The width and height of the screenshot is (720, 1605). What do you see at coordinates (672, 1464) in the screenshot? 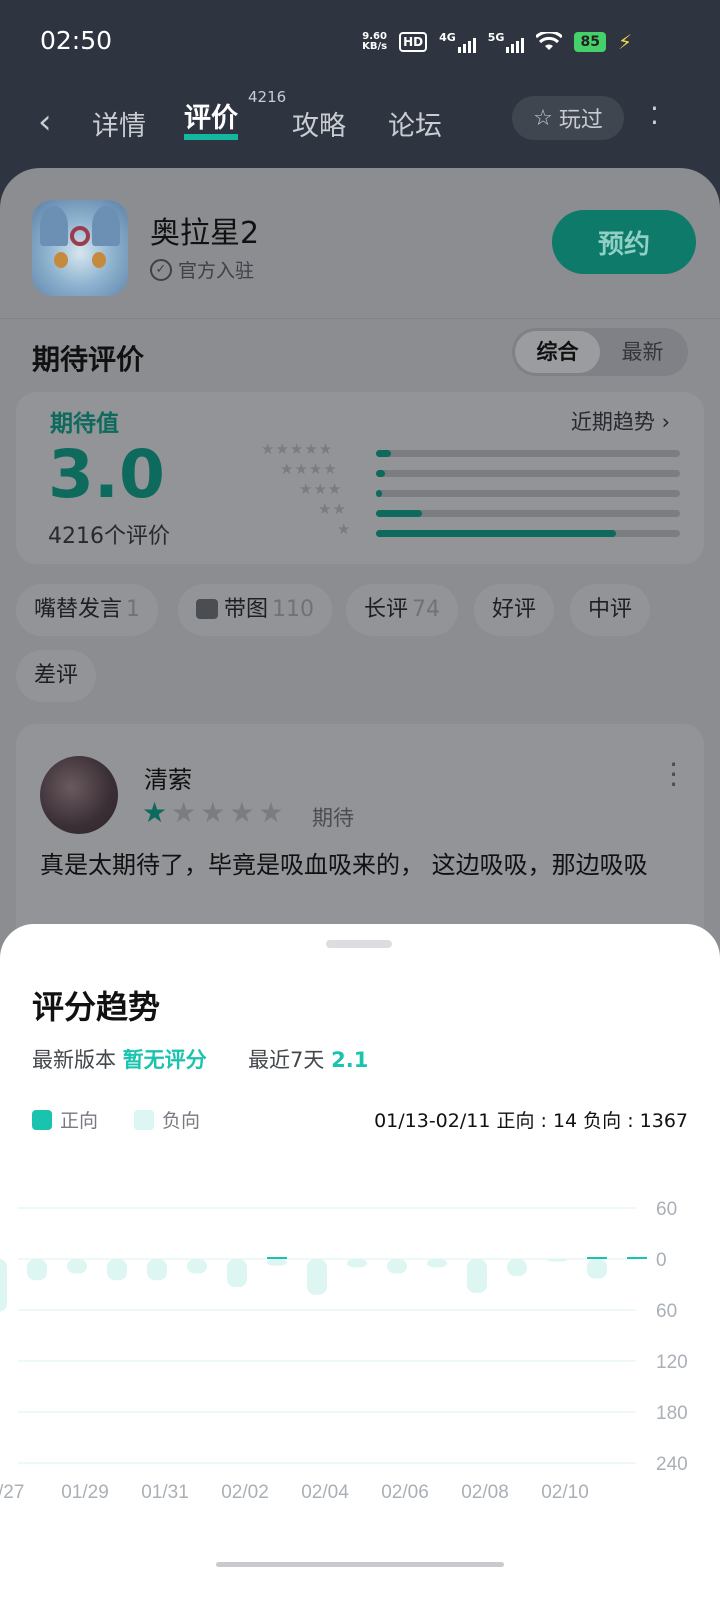
I see `y-tick-label: 240` at bounding box center [672, 1464].